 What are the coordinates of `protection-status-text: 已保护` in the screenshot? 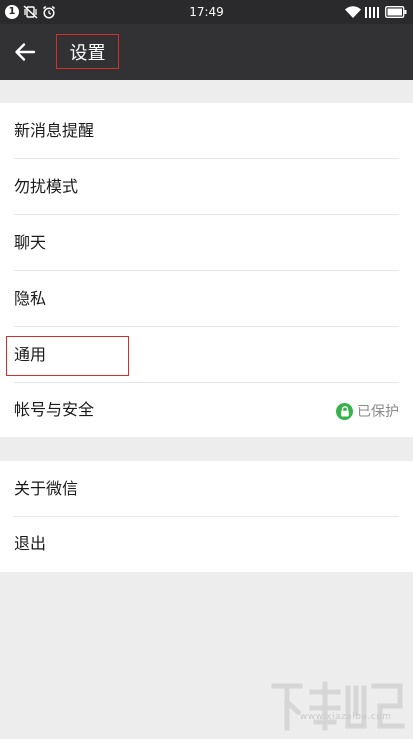 It's located at (378, 412).